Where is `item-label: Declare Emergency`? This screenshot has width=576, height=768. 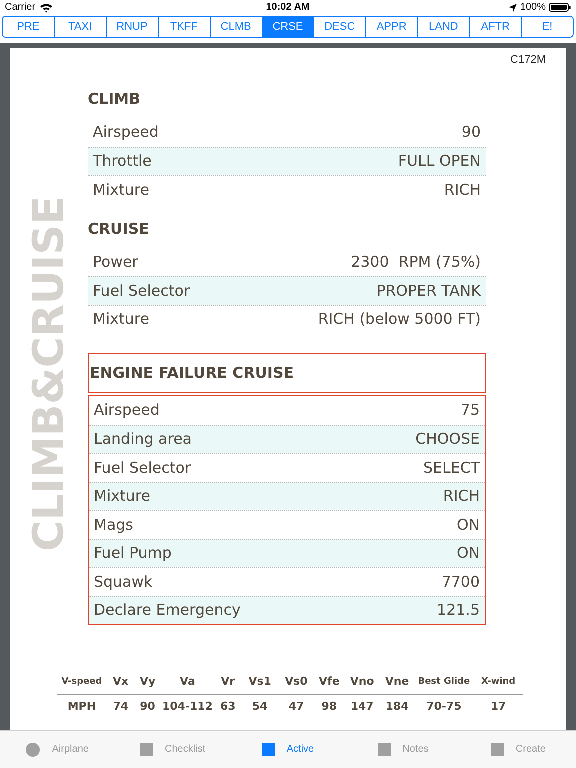
item-label: Declare Emergency is located at coordinates (167, 610).